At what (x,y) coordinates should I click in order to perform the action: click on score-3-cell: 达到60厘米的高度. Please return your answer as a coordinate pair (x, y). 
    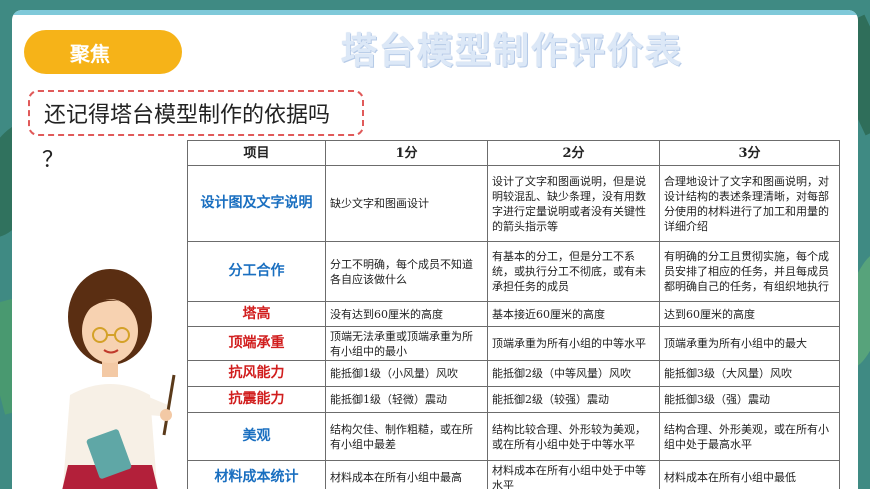
    Looking at the image, I should click on (749, 314).